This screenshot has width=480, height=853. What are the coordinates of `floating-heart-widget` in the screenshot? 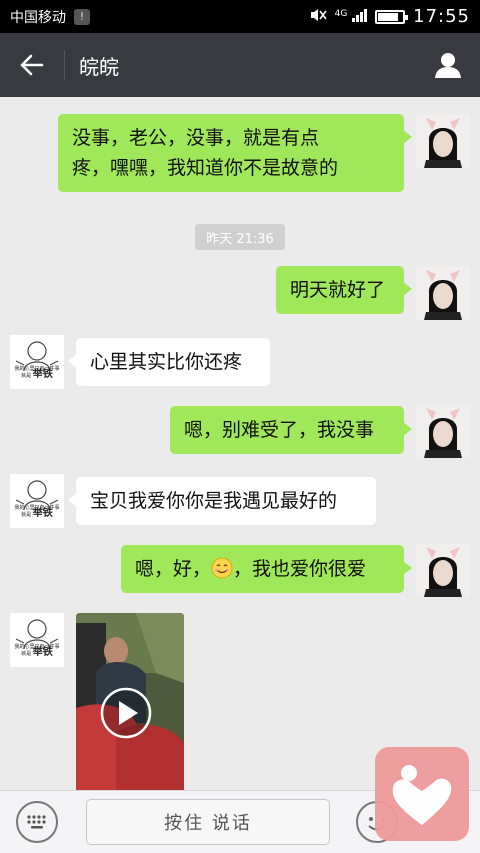 It's located at (422, 794).